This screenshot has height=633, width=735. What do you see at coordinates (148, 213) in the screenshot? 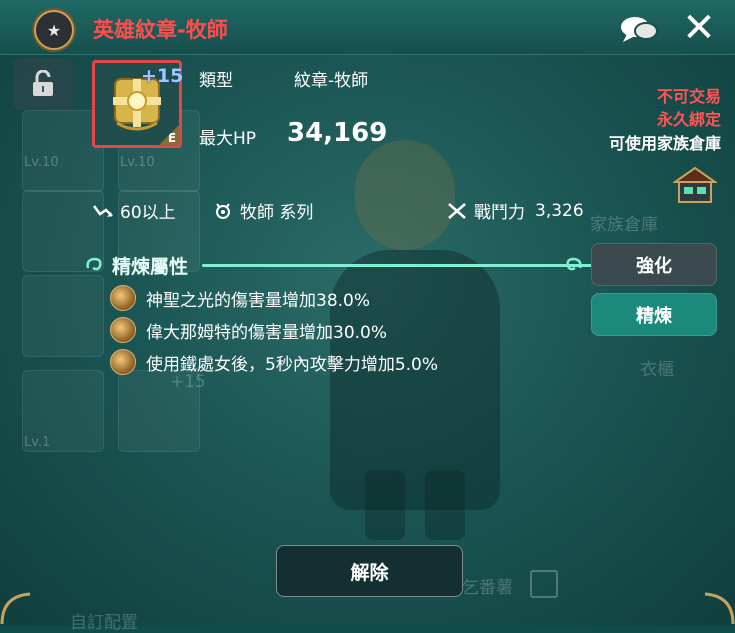
I see `level-requirement-value: 60以上` at bounding box center [148, 213].